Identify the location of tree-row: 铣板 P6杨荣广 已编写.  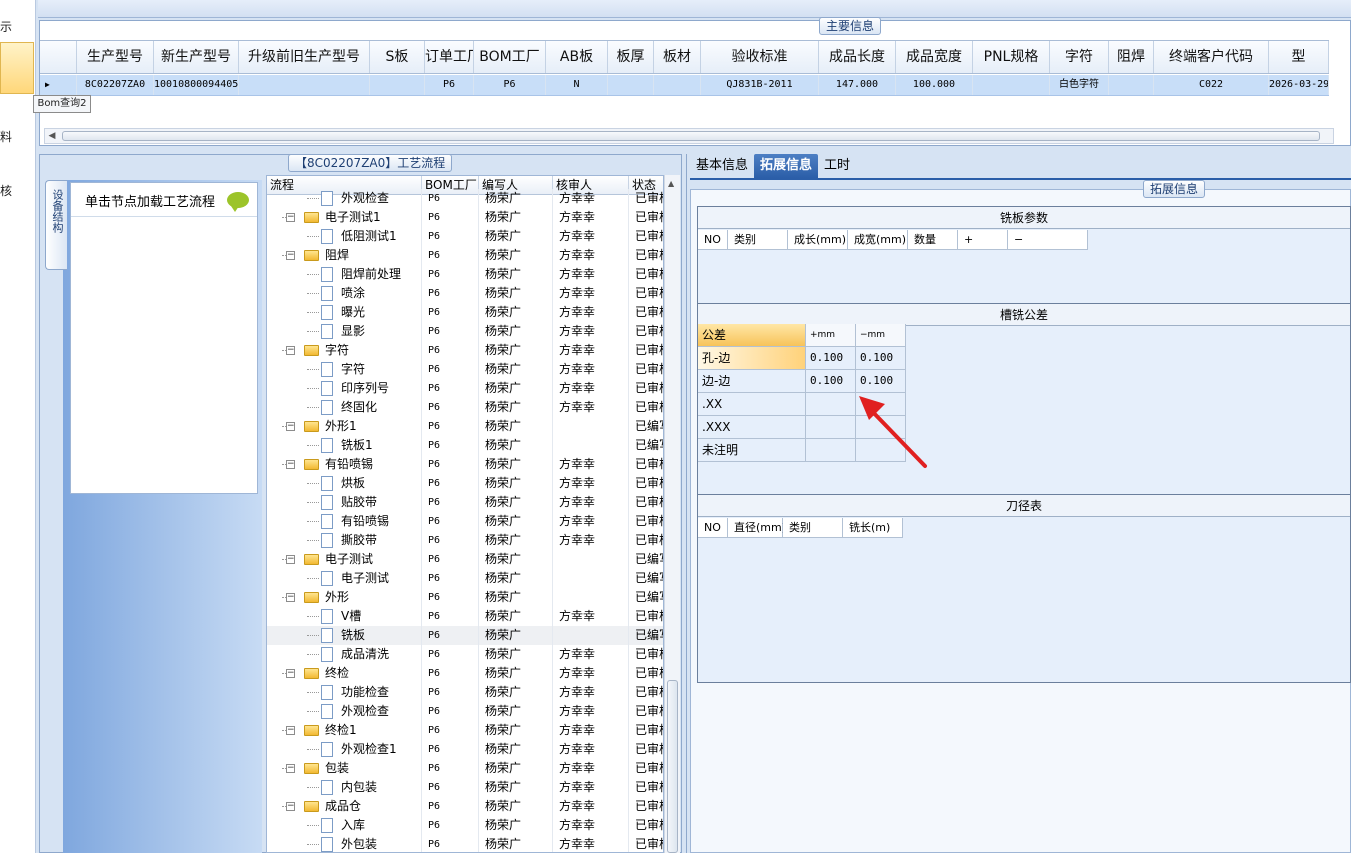
(465, 635).